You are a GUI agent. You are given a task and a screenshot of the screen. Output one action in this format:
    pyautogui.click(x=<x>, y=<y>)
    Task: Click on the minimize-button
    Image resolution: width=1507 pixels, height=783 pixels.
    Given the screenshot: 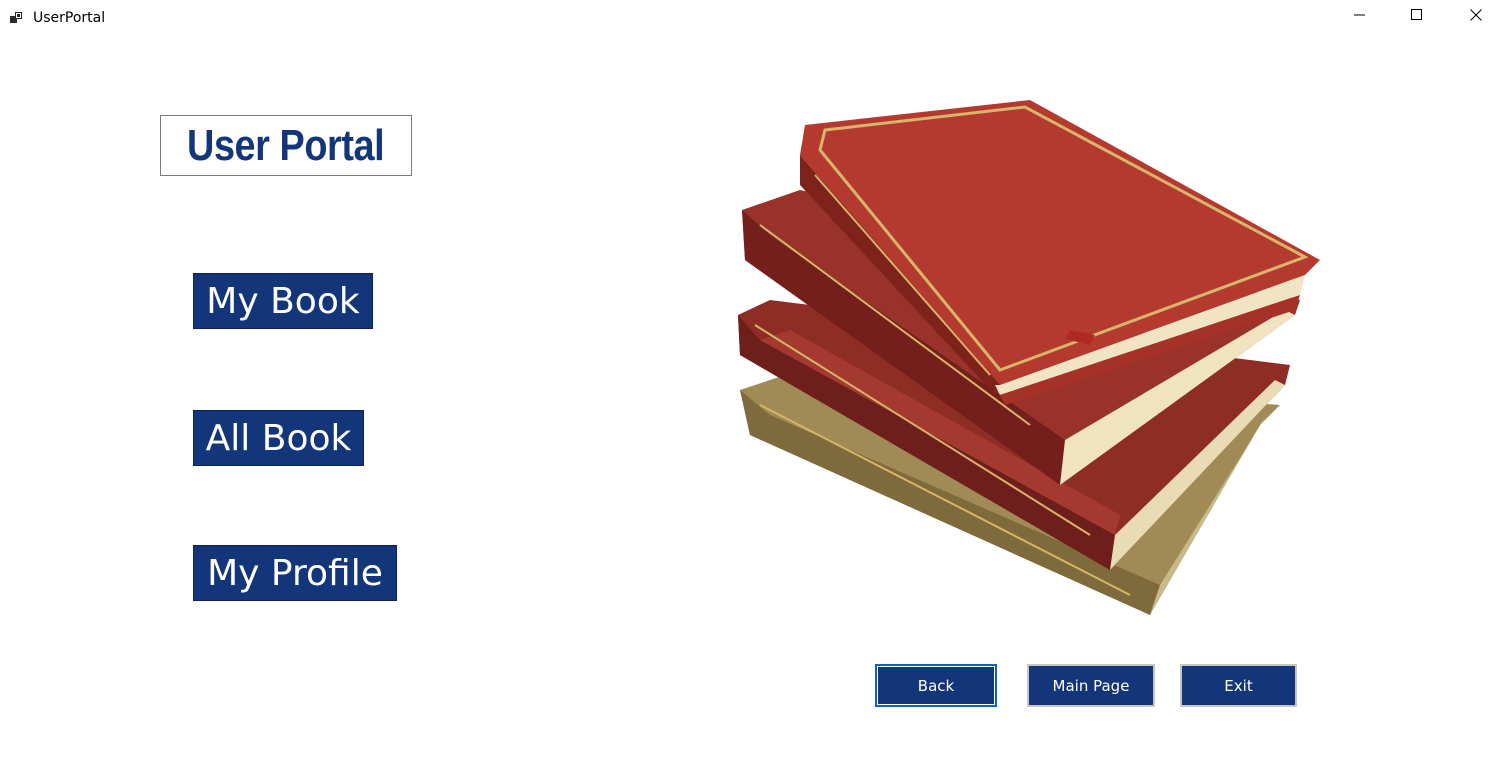 What is the action you would take?
    pyautogui.click(x=1360, y=17)
    